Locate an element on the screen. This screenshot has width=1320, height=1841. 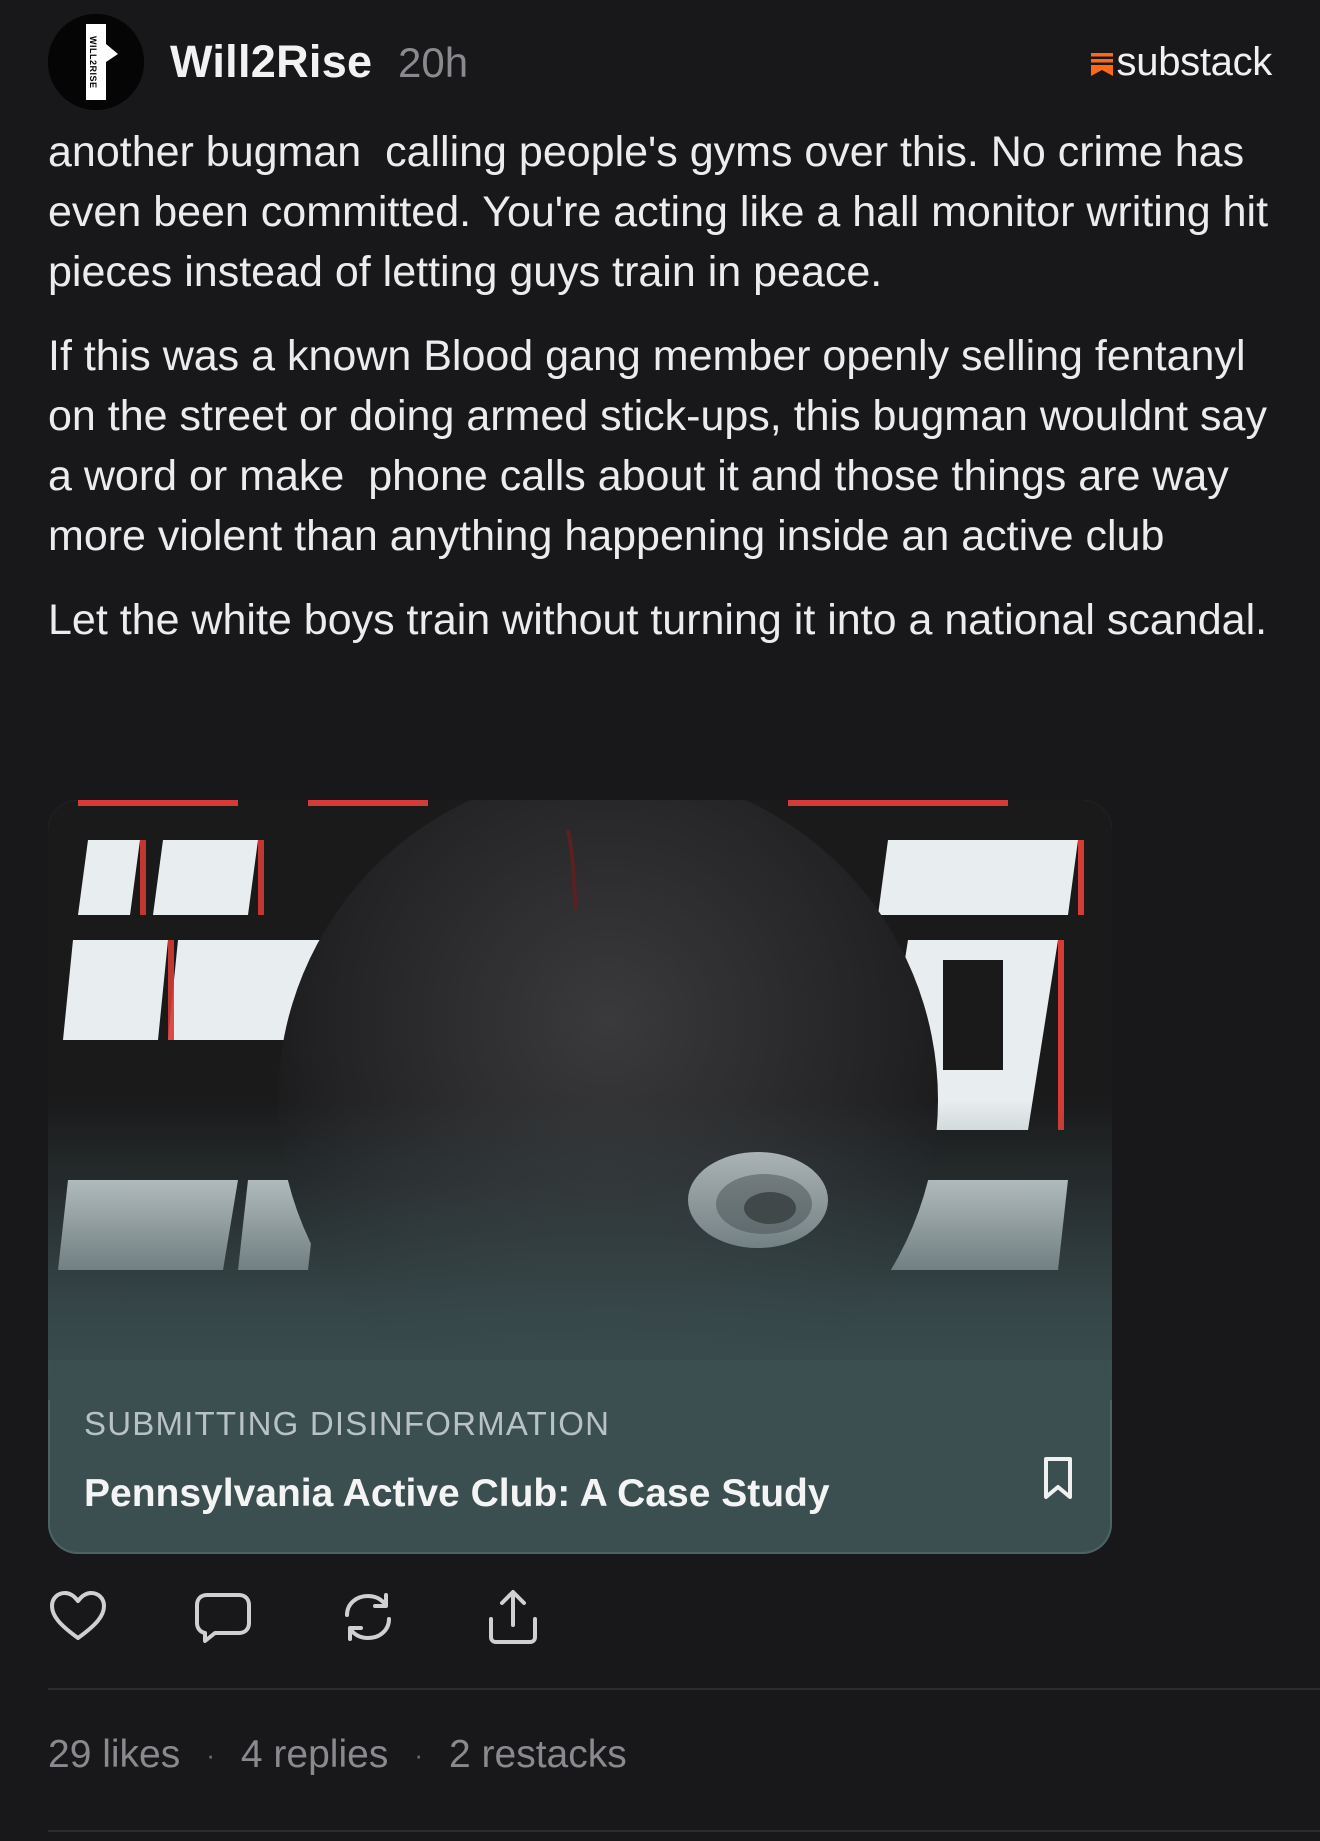
replies-count: 4 replies is located at coordinates (314, 1755).